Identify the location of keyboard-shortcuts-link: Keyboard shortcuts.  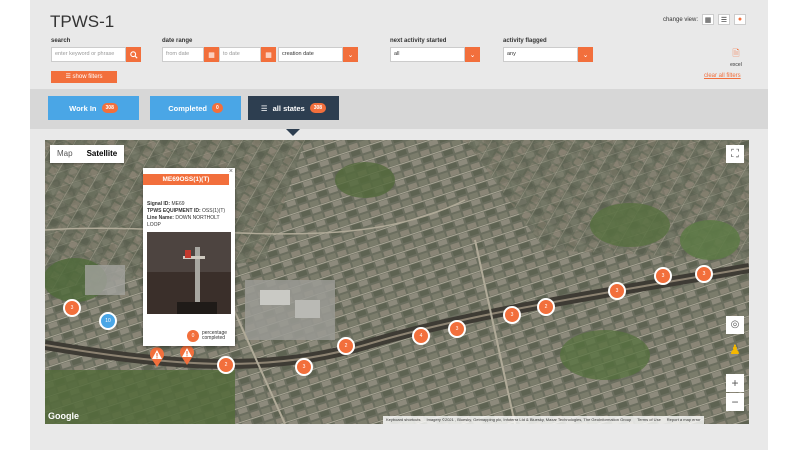
(403, 420).